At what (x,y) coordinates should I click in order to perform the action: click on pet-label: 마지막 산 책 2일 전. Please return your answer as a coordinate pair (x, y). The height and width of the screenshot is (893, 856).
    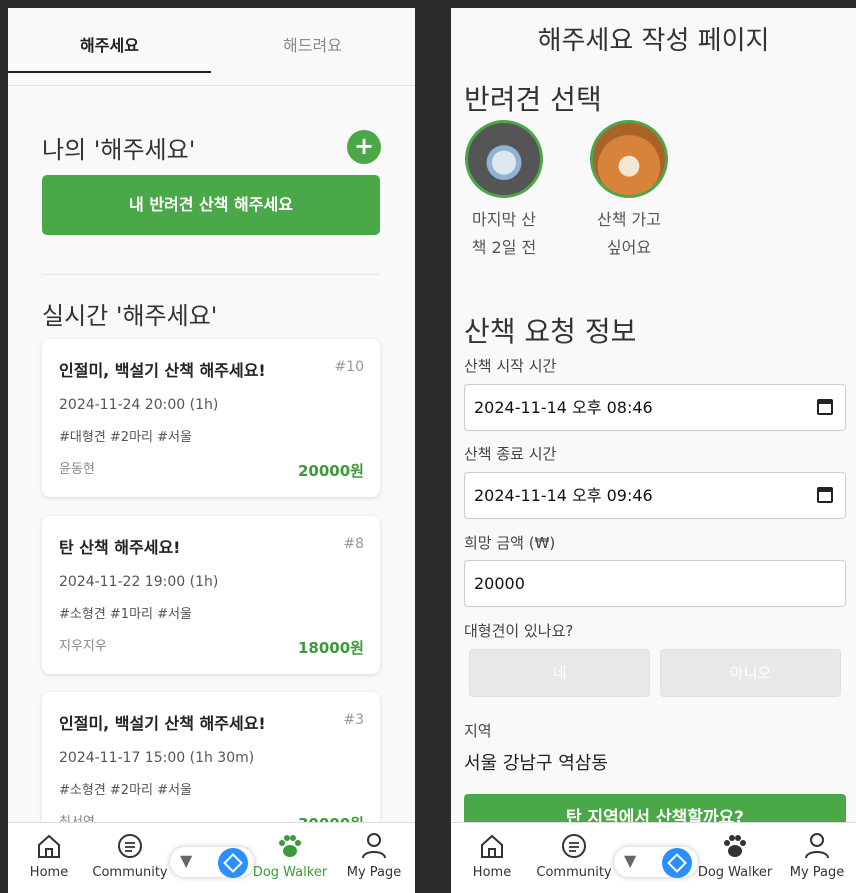
    Looking at the image, I should click on (504, 234).